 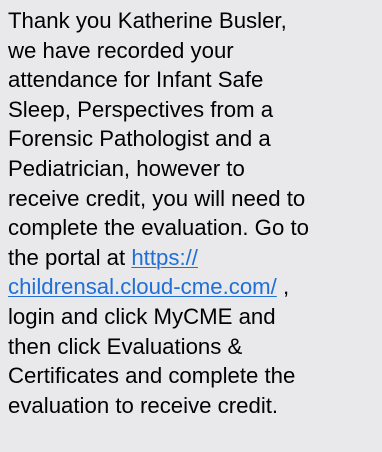 What do you see at coordinates (283, 287) in the screenshot?
I see `link-trailing-punctuation: ,` at bounding box center [283, 287].